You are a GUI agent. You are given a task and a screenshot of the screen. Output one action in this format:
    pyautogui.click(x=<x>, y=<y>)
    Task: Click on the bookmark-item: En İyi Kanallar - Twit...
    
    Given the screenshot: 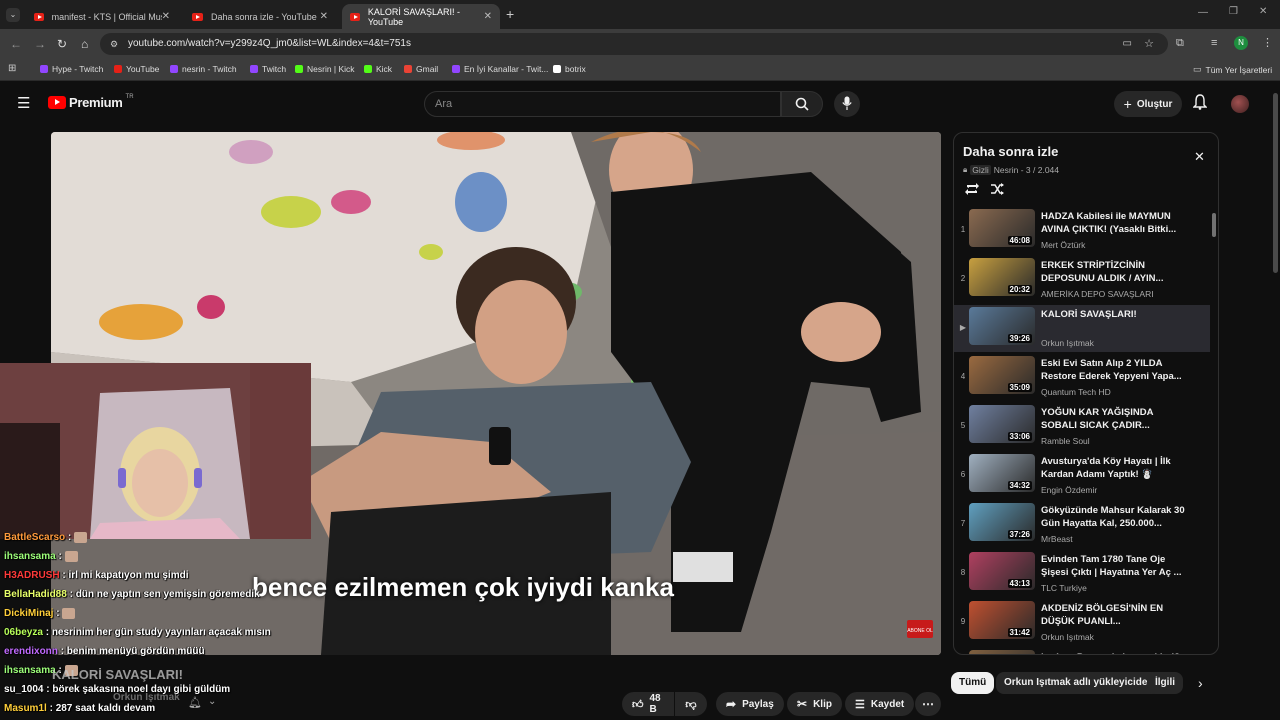 What is the action you would take?
    pyautogui.click(x=500, y=69)
    